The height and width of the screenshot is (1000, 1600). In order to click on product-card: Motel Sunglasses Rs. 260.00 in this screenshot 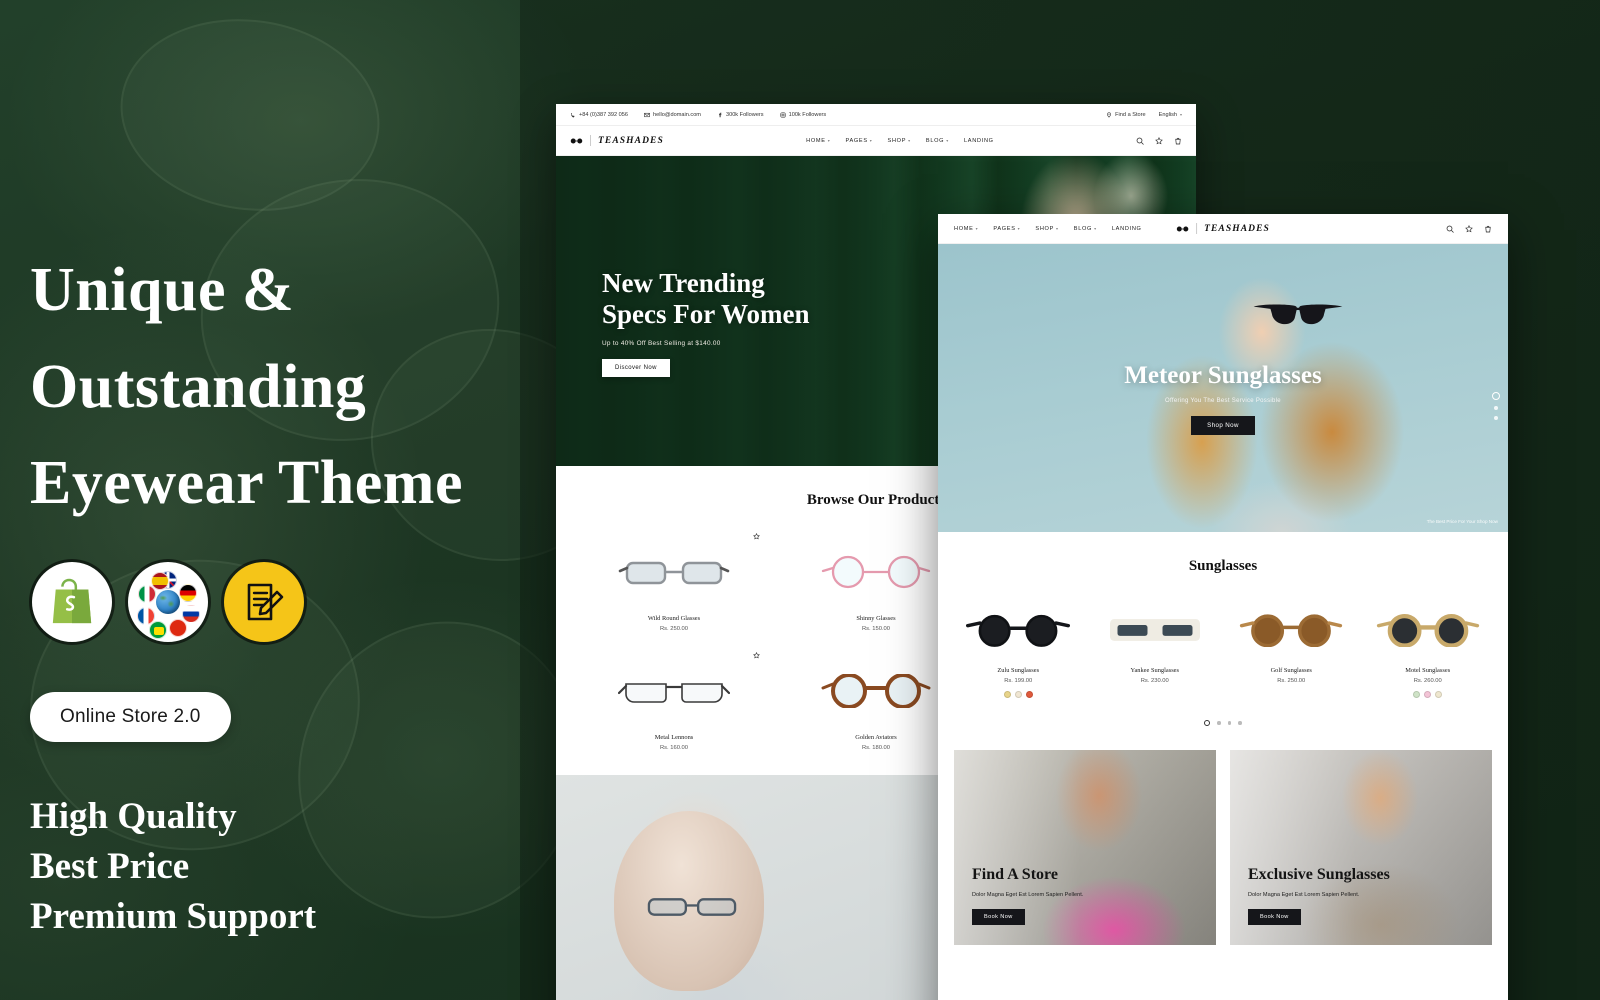, I will do `click(1428, 649)`.